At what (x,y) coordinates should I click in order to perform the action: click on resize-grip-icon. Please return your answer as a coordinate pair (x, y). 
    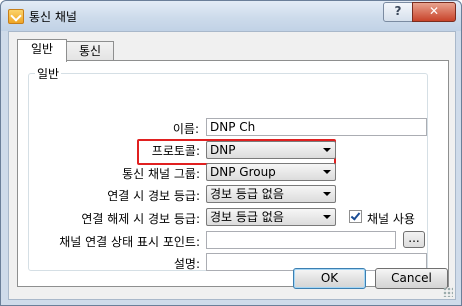
    Looking at the image, I should click on (448, 292).